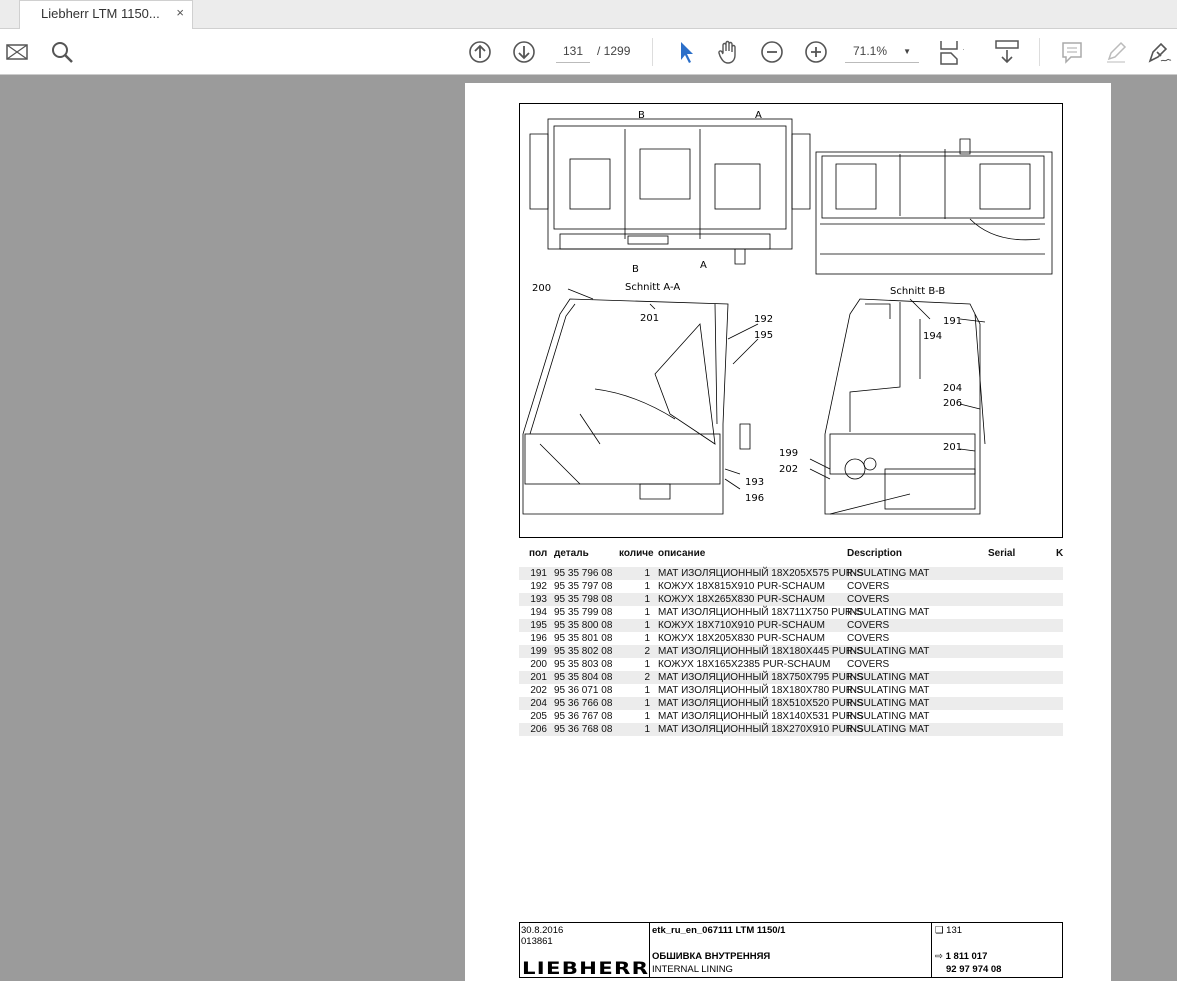  I want to click on highlight-icon, so click(1116, 52).